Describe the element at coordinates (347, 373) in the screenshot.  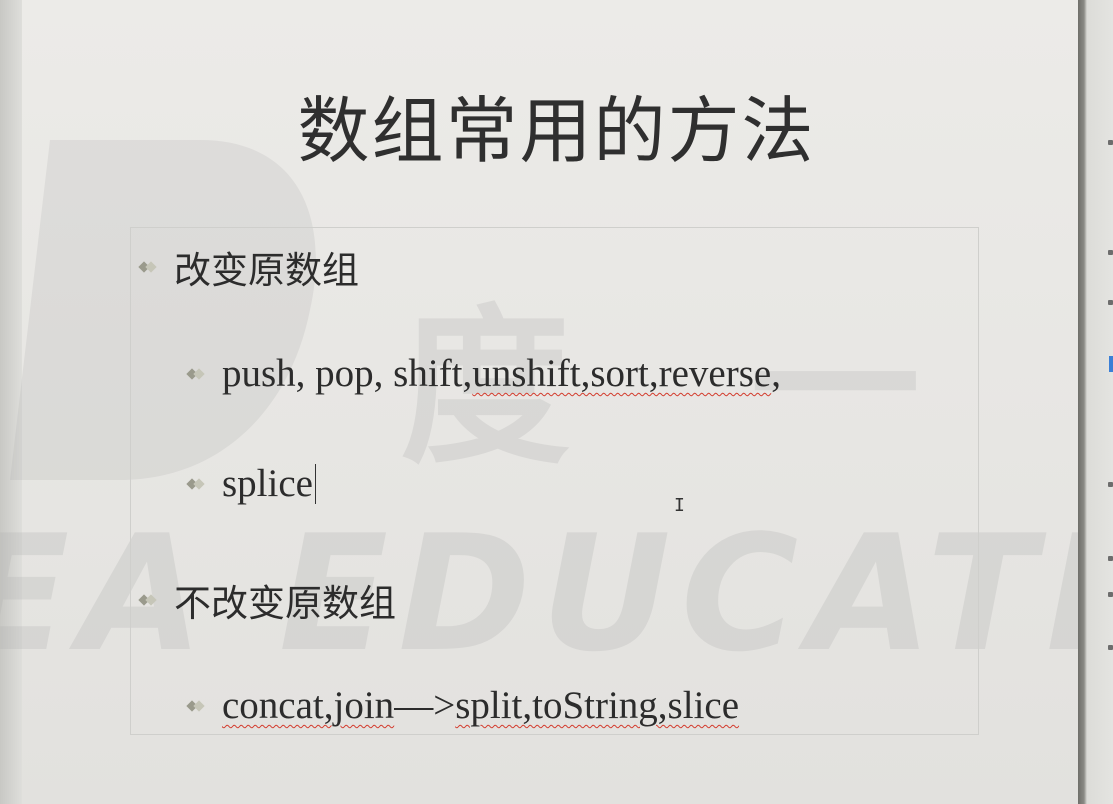
I see `list-item-text: push, pop, shift,` at that location.